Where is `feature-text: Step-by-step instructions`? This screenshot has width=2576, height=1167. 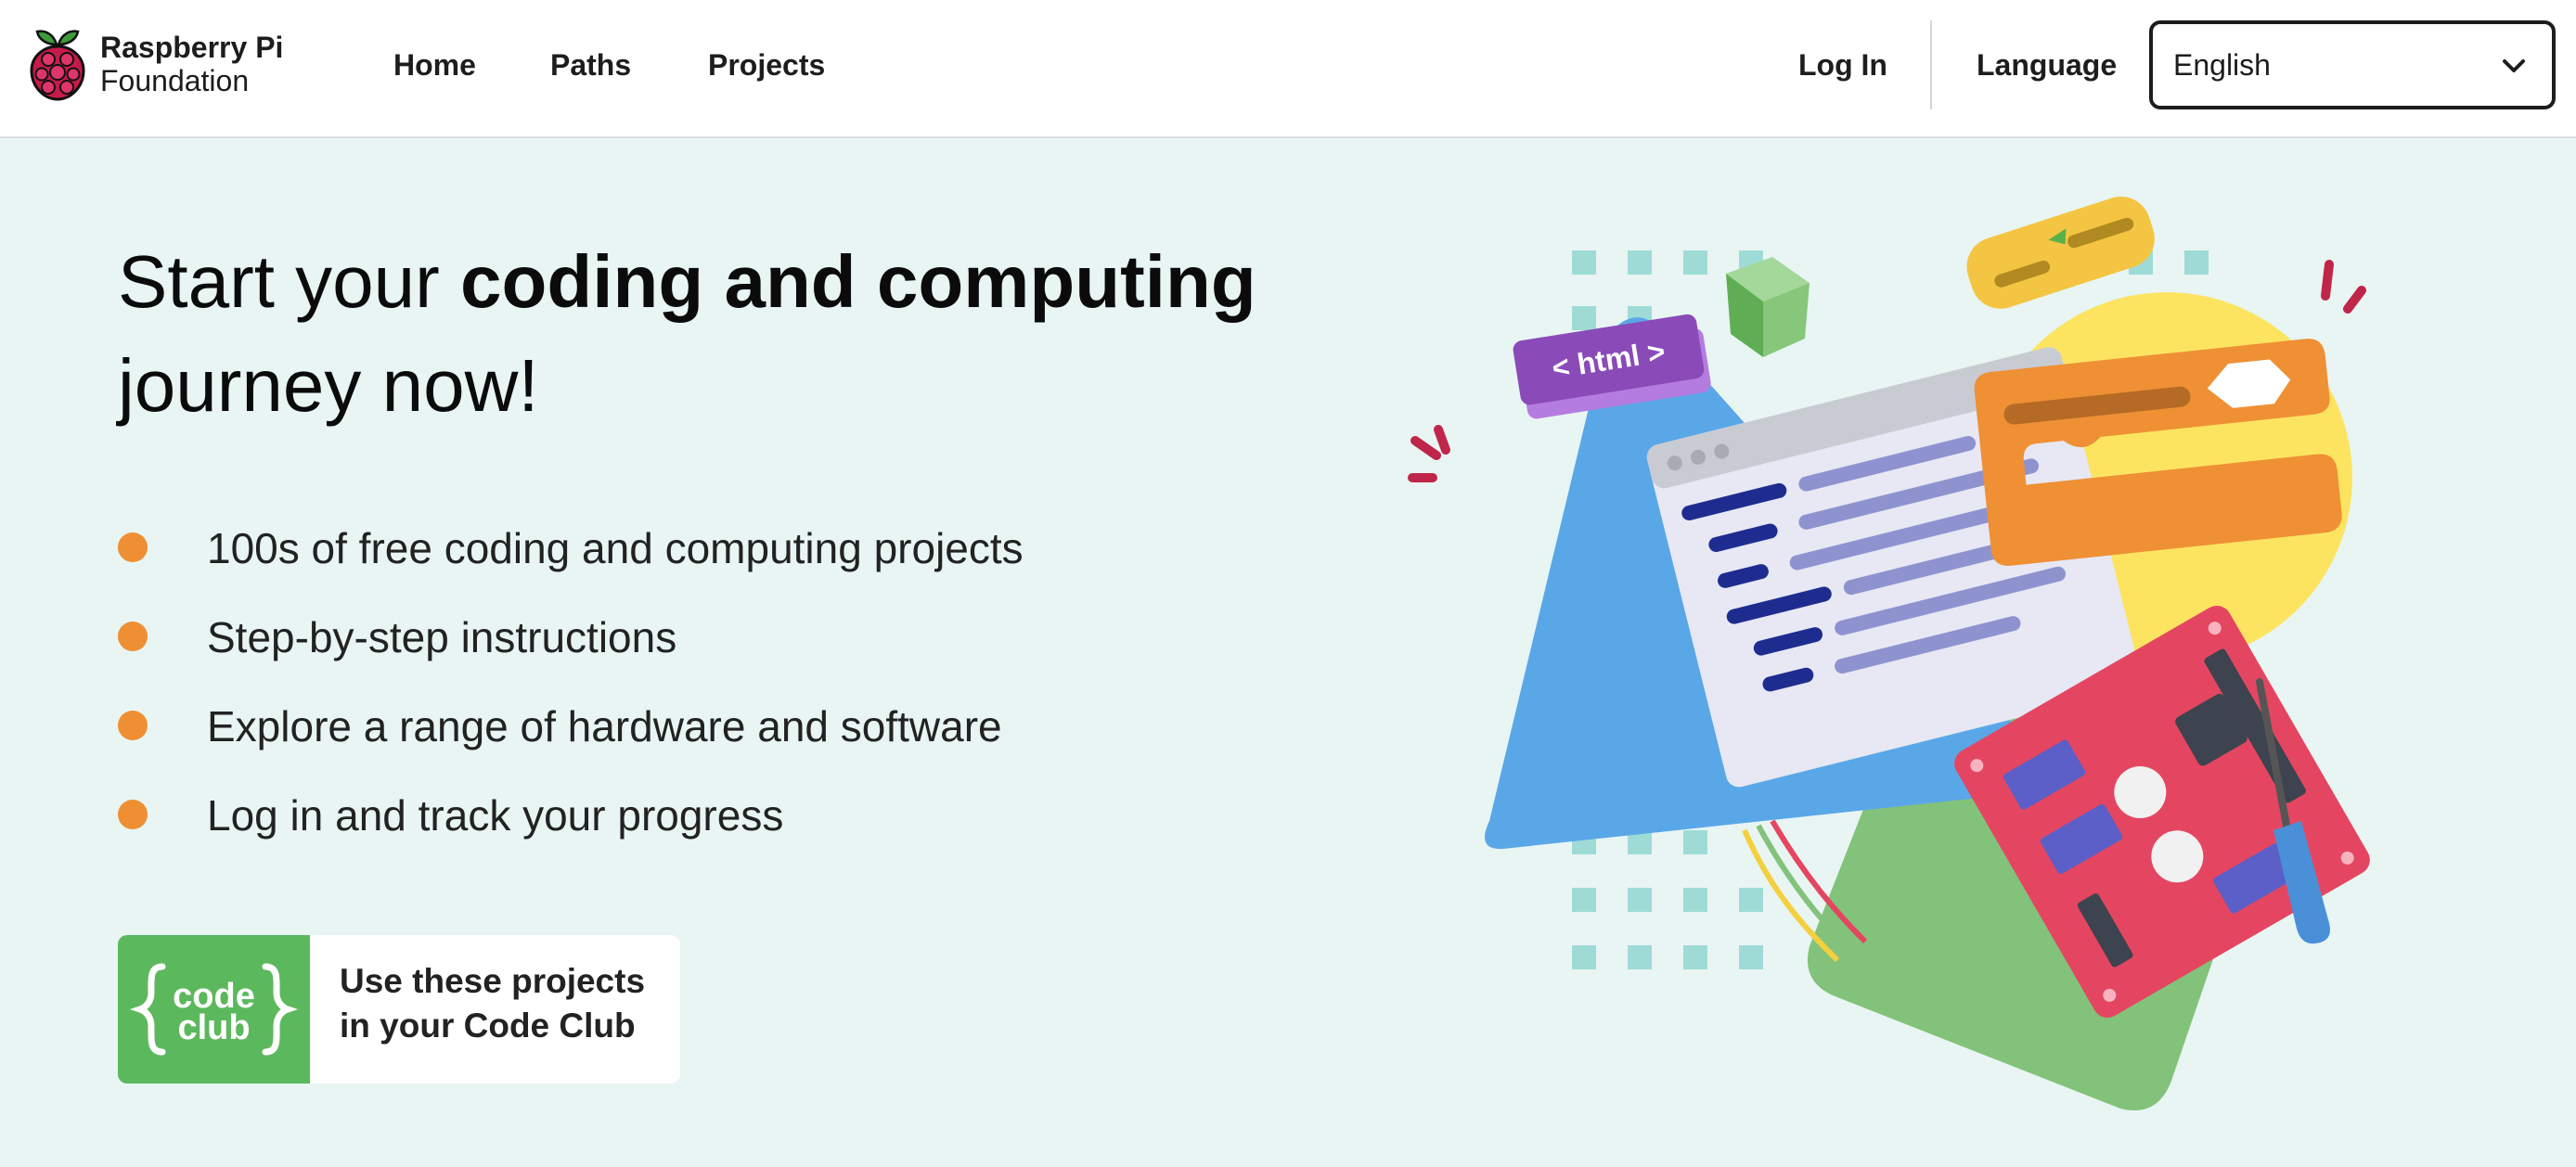 feature-text: Step-by-step instructions is located at coordinates (442, 637).